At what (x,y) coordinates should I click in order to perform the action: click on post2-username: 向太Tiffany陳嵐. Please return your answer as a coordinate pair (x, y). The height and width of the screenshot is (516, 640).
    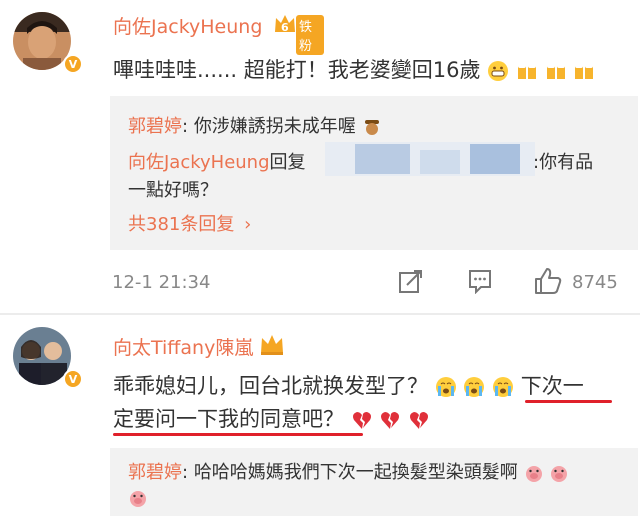
    Looking at the image, I should click on (183, 346).